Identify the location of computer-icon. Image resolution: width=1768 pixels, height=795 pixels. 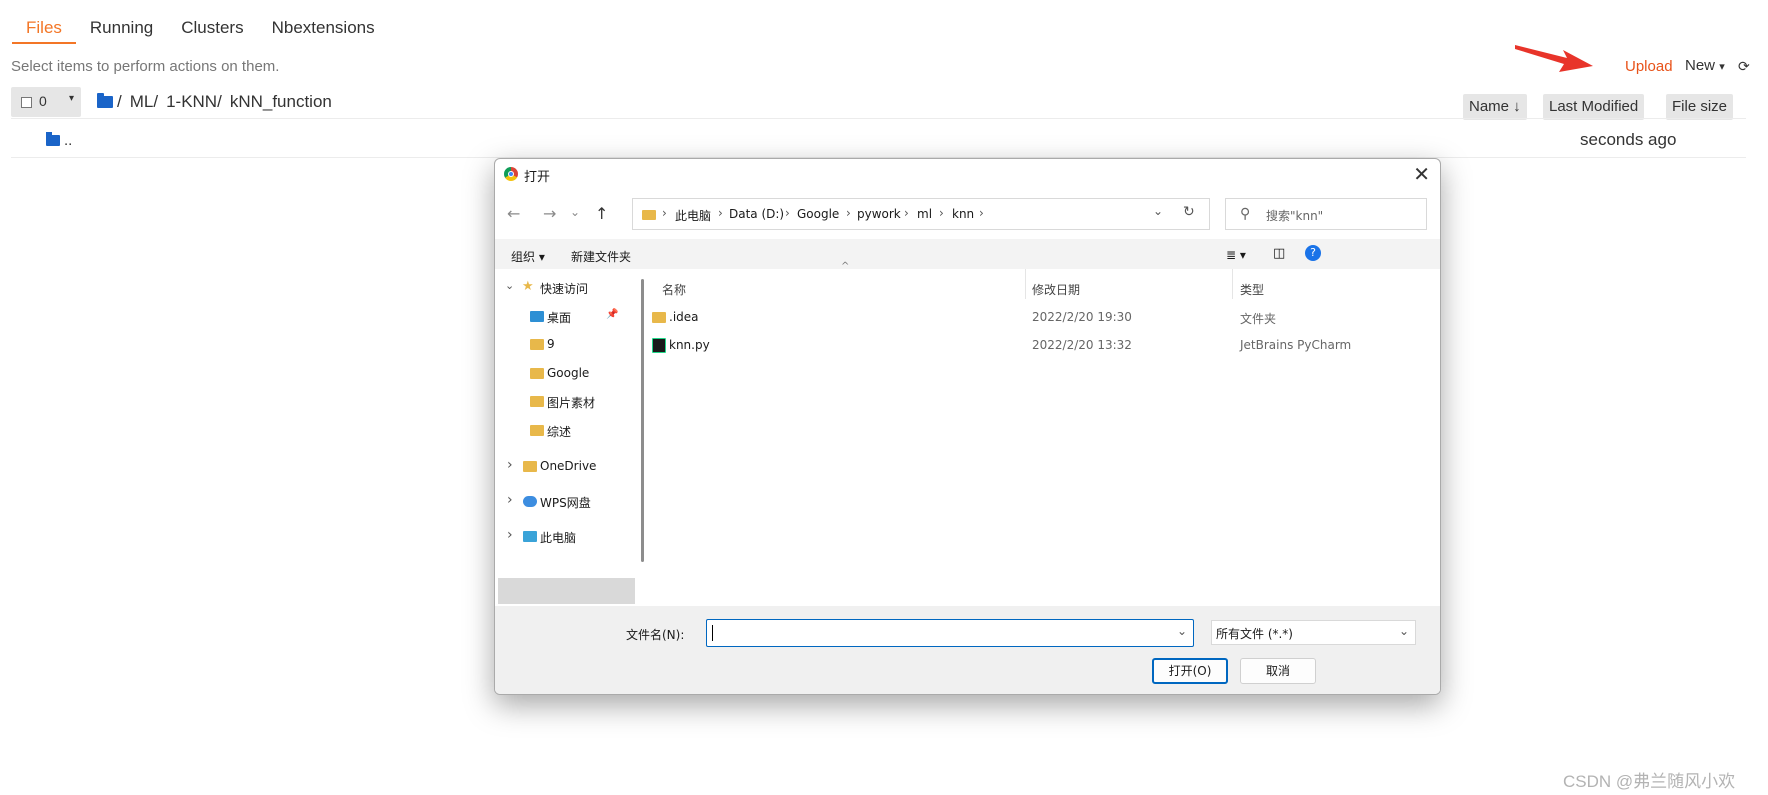
(530, 536).